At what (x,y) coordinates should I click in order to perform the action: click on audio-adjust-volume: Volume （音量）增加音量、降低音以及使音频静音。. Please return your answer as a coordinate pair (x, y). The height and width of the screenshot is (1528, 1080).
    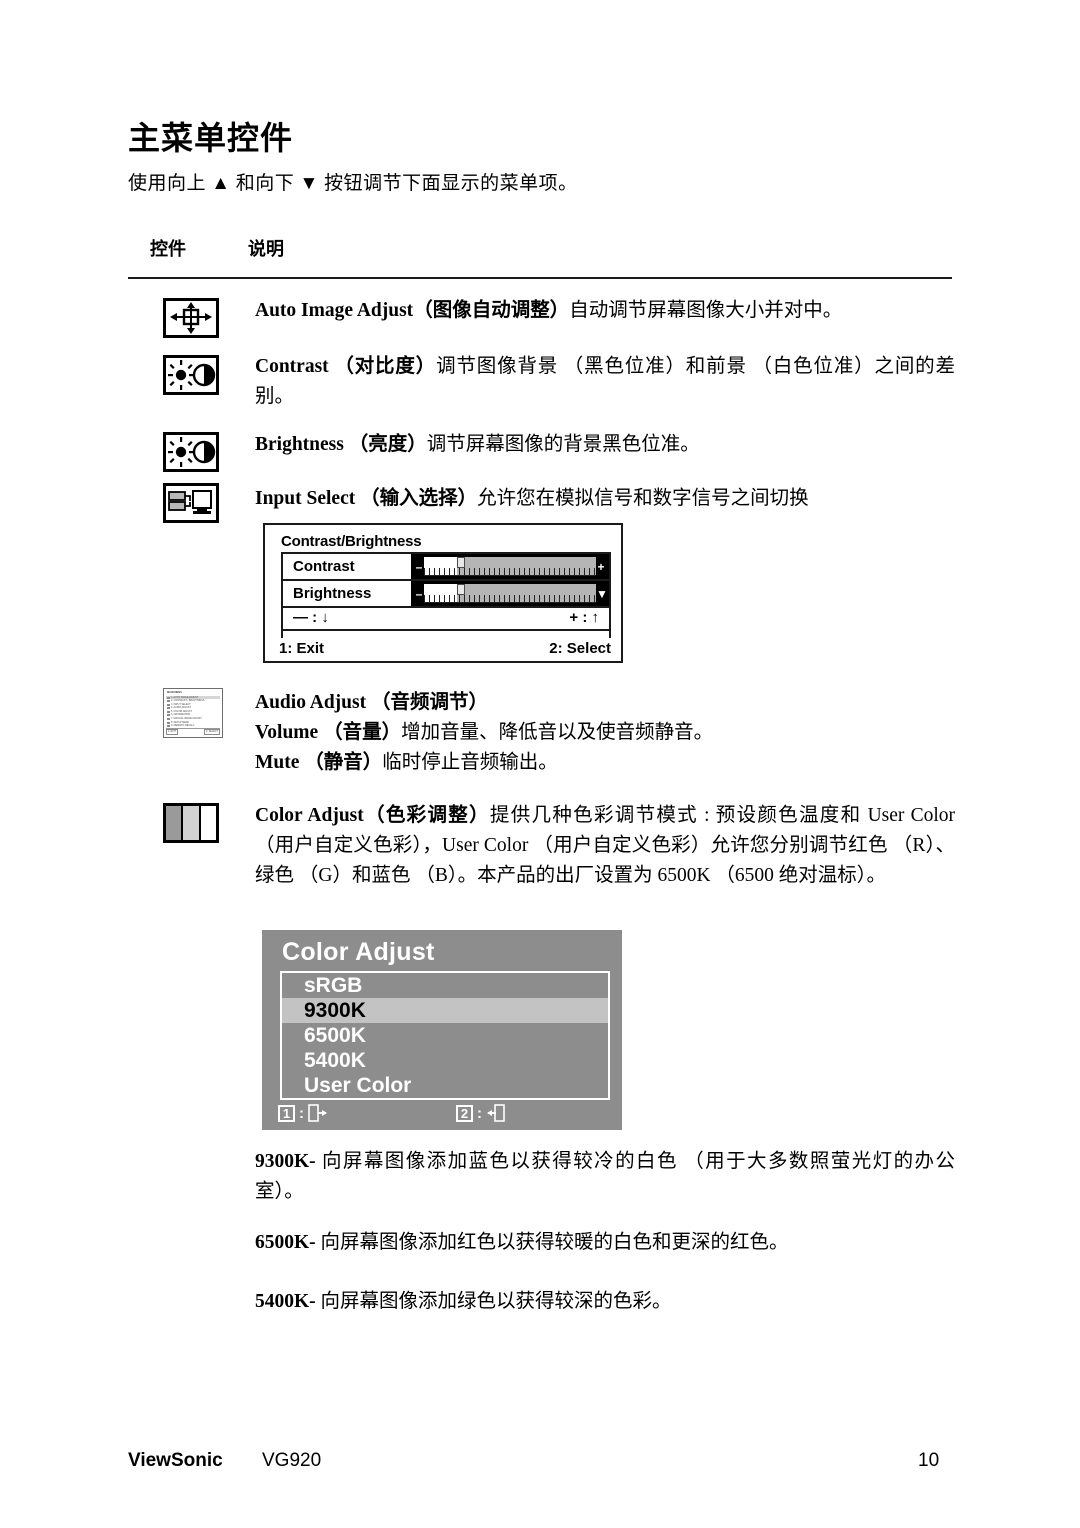
    Looking at the image, I should click on (605, 733).